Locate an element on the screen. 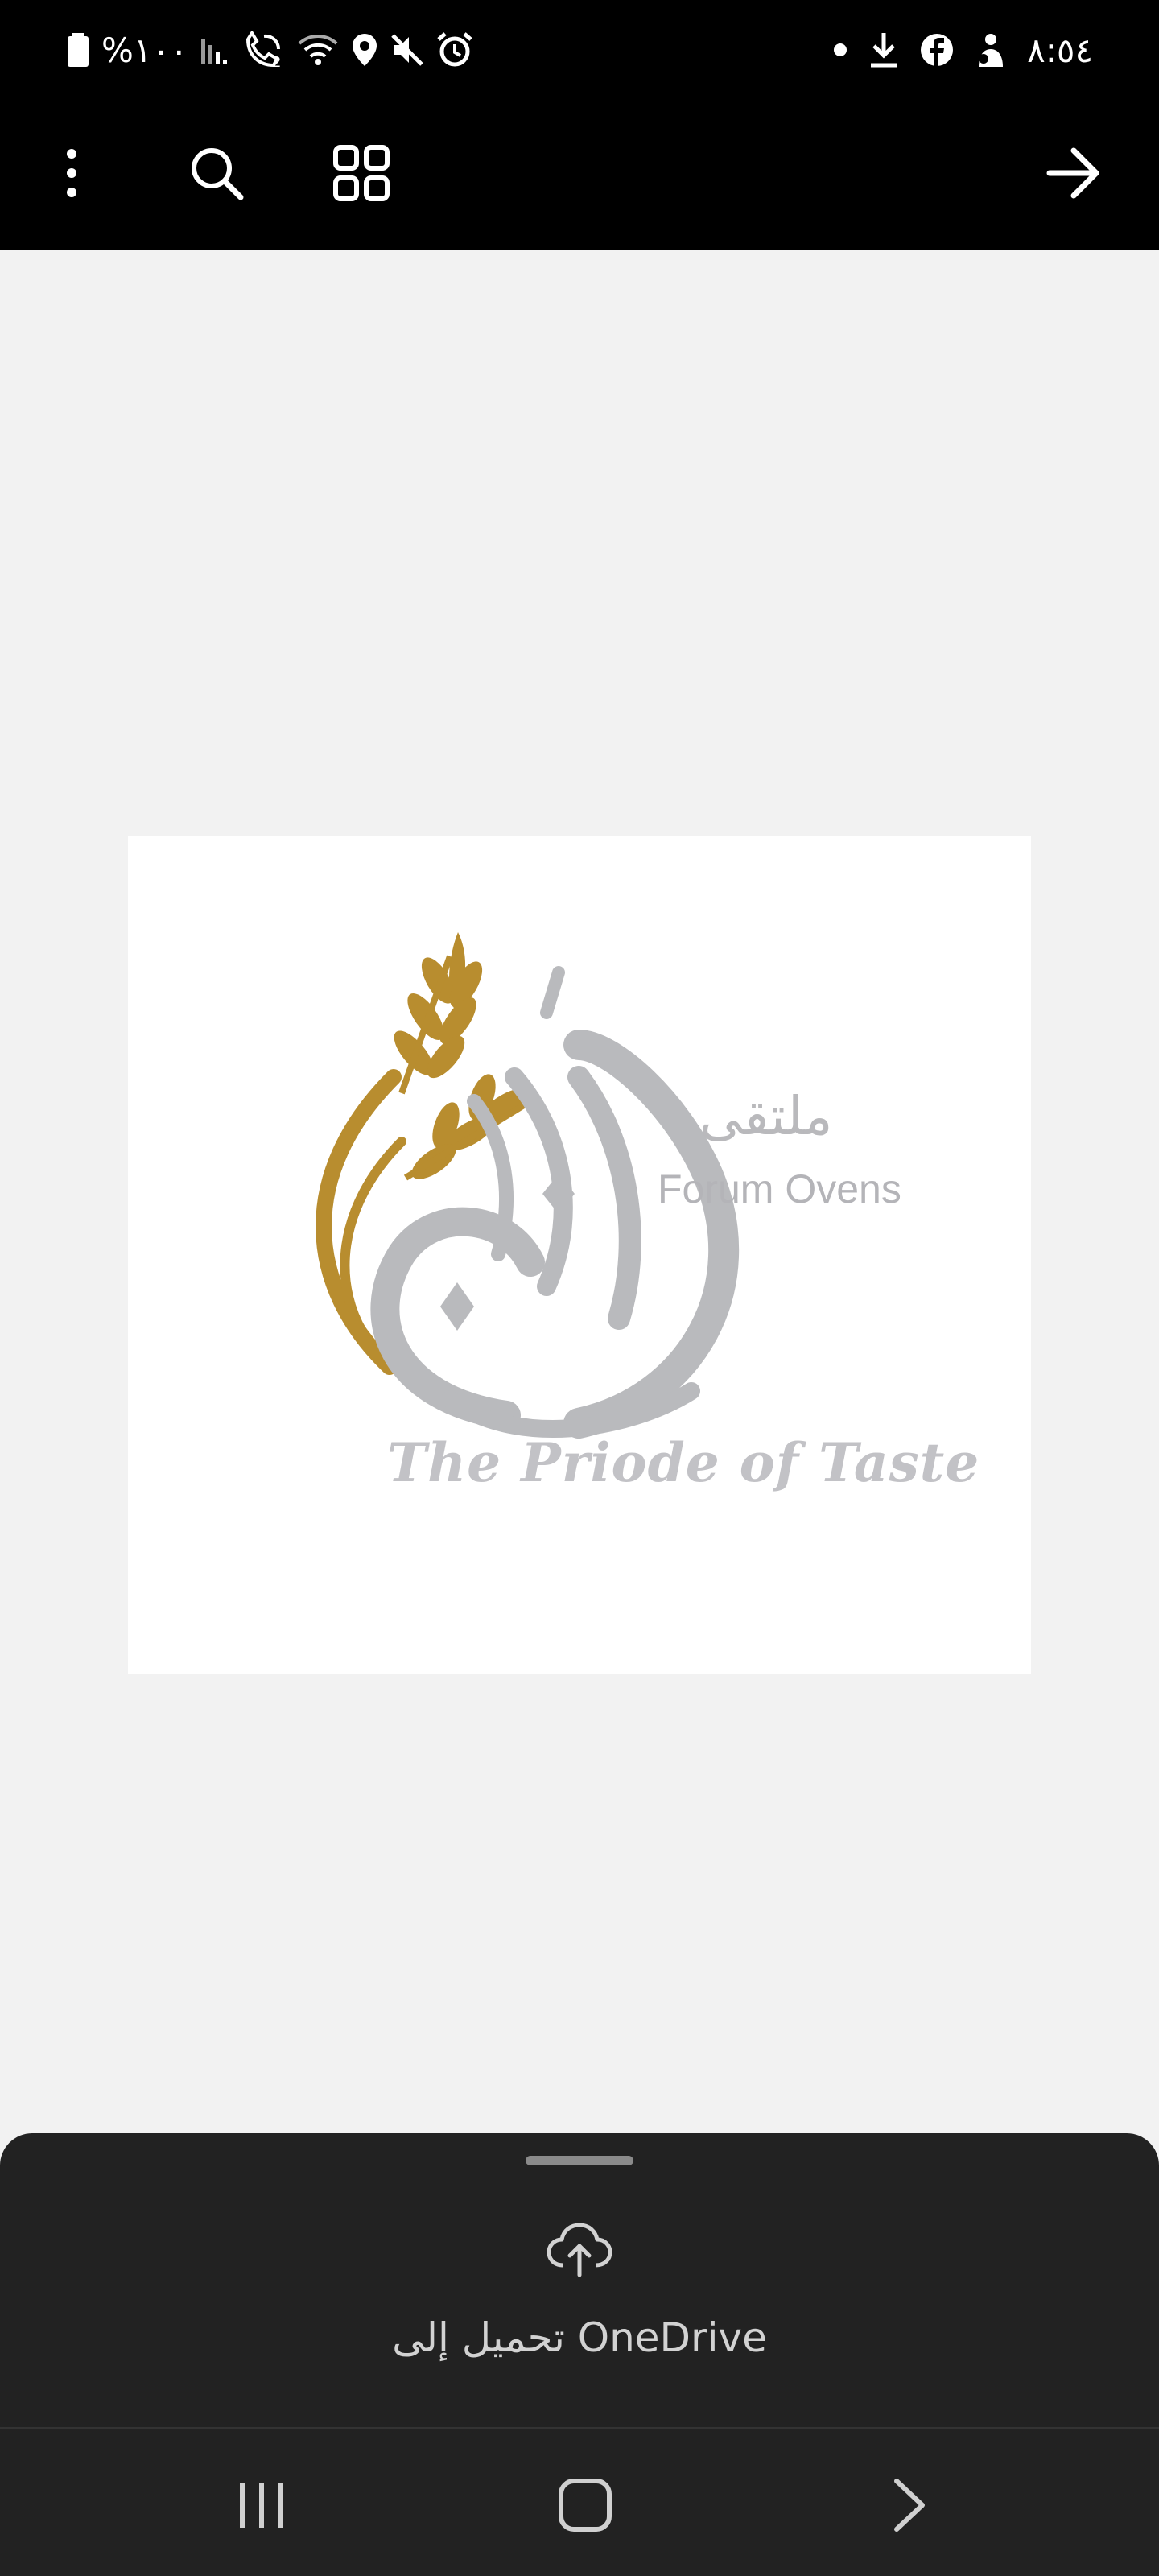 Image resolution: width=1159 pixels, height=2576 pixels. forward-button is located at coordinates (1073, 173).